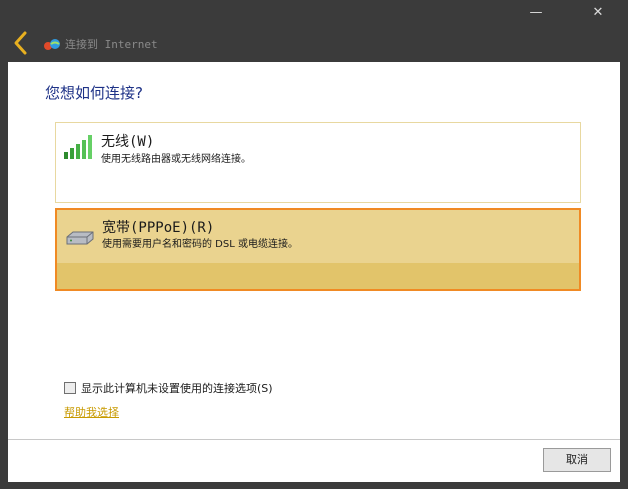 The width and height of the screenshot is (628, 489). What do you see at coordinates (80, 240) in the screenshot?
I see `broadband-modem-icon` at bounding box center [80, 240].